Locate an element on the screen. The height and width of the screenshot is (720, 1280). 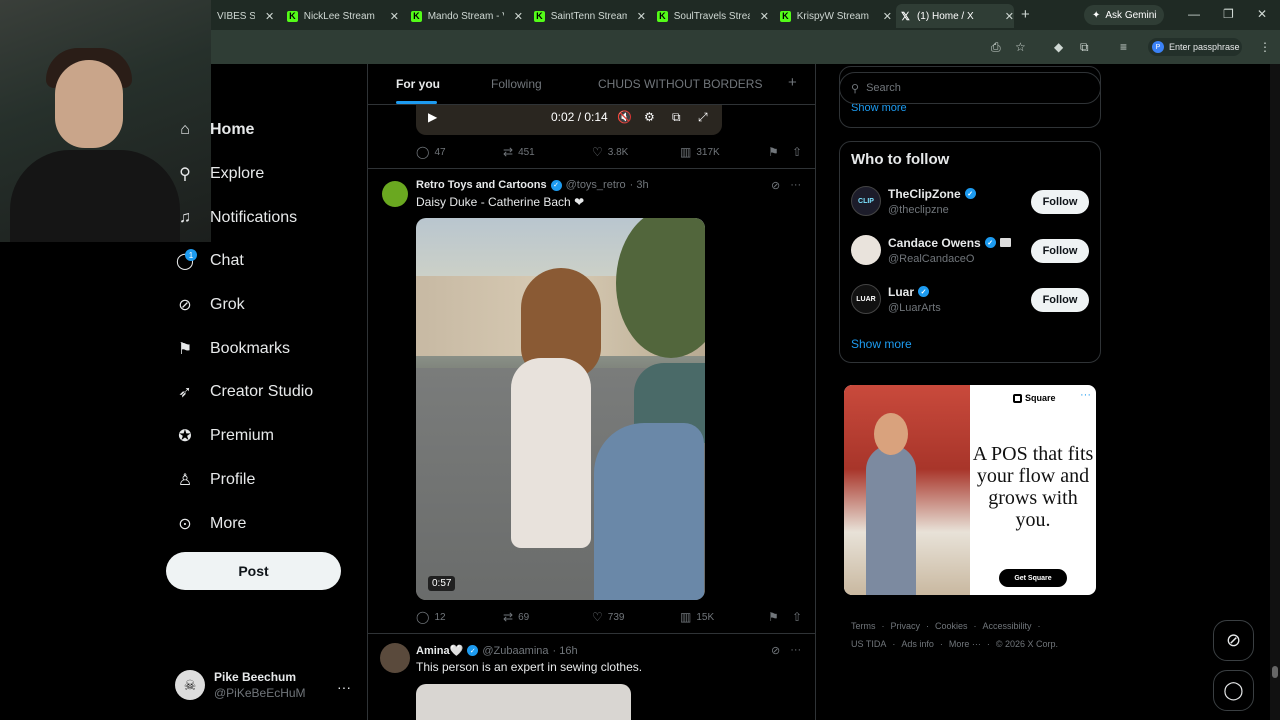
close-window-icon: ✕ is located at coordinates (1262, 14).